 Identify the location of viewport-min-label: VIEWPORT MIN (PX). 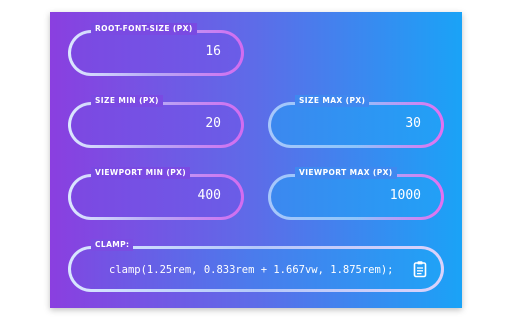
(141, 173).